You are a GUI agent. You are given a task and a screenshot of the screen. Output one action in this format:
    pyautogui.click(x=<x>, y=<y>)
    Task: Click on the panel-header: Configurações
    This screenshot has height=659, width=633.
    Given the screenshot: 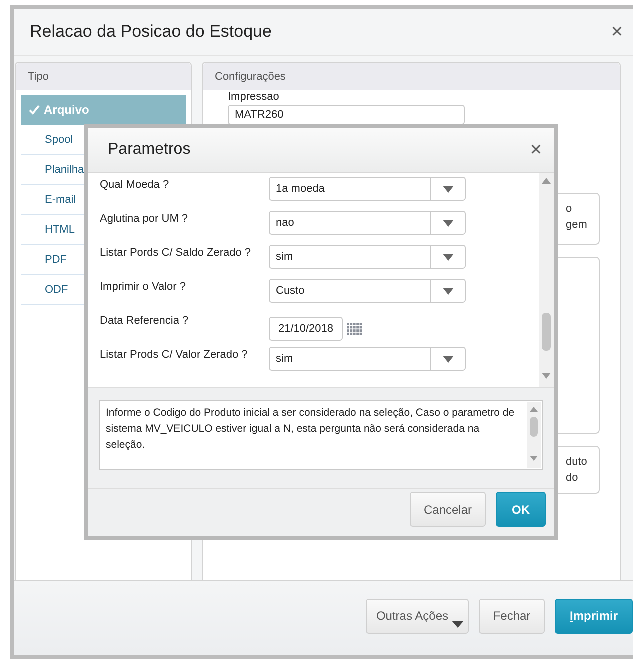 What is the action you would take?
    pyautogui.click(x=411, y=76)
    